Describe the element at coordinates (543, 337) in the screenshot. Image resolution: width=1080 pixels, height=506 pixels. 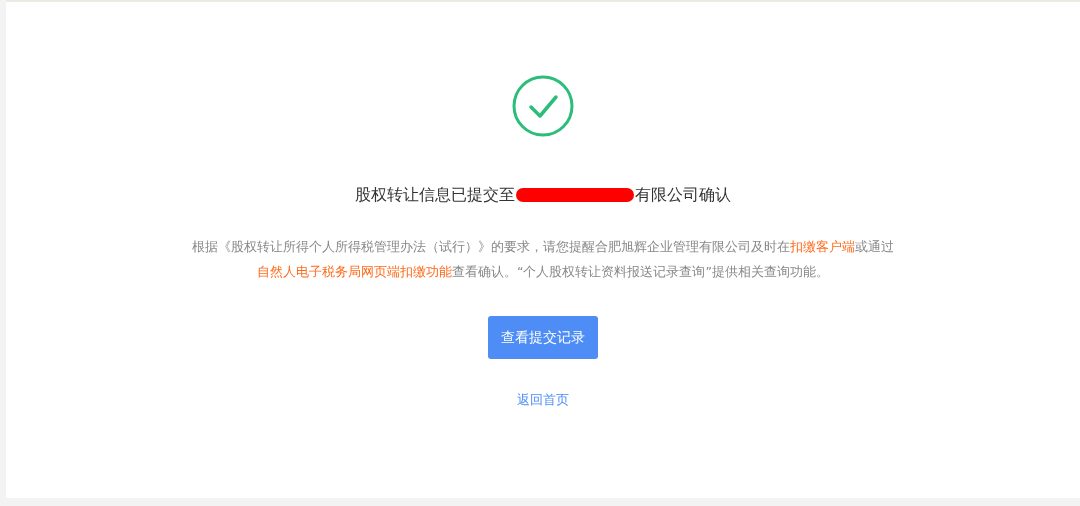
I see `view-records-button: 查看提交记录` at that location.